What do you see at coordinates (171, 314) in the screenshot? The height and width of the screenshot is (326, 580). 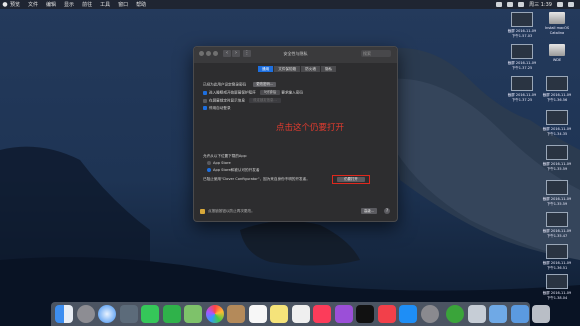 I see `facetime-icon` at bounding box center [171, 314].